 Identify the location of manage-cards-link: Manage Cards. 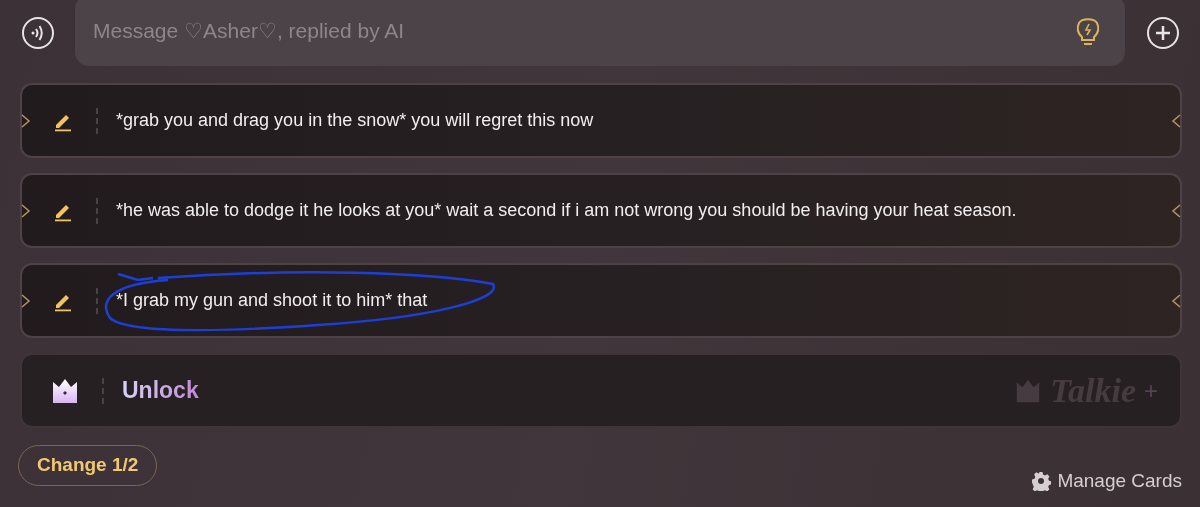
(1106, 481).